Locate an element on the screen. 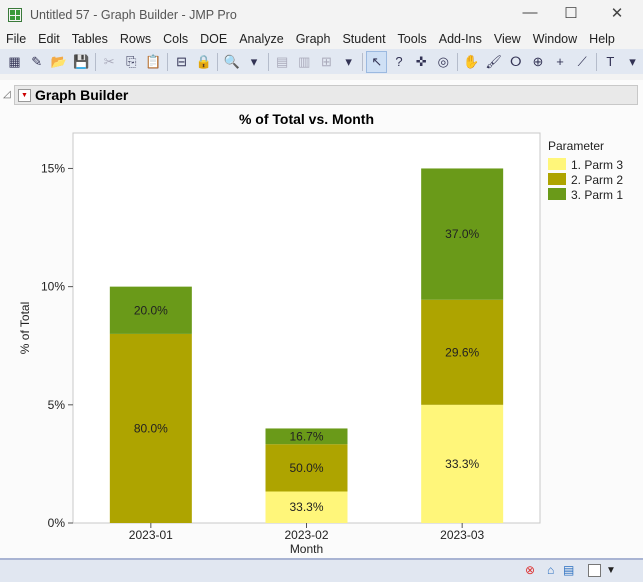 Image resolution: width=643 pixels, height=582 pixels. x-tick-label: 2023-03 is located at coordinates (462, 535).